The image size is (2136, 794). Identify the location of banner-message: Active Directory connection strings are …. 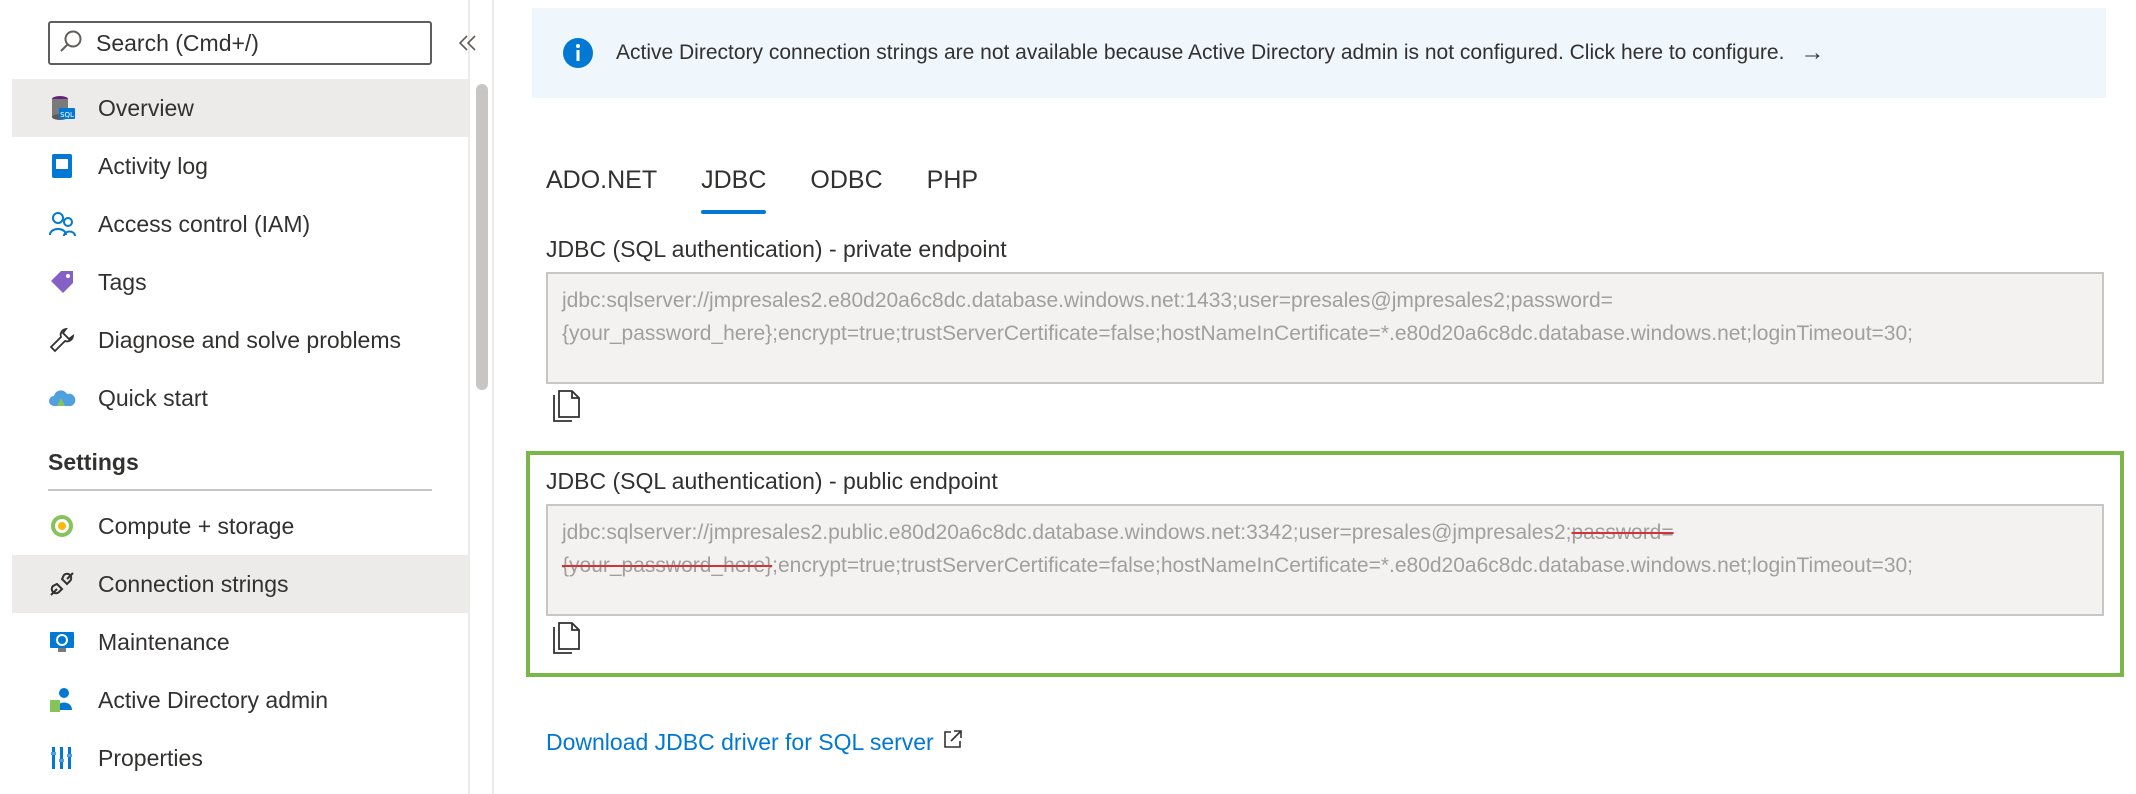
(1200, 52).